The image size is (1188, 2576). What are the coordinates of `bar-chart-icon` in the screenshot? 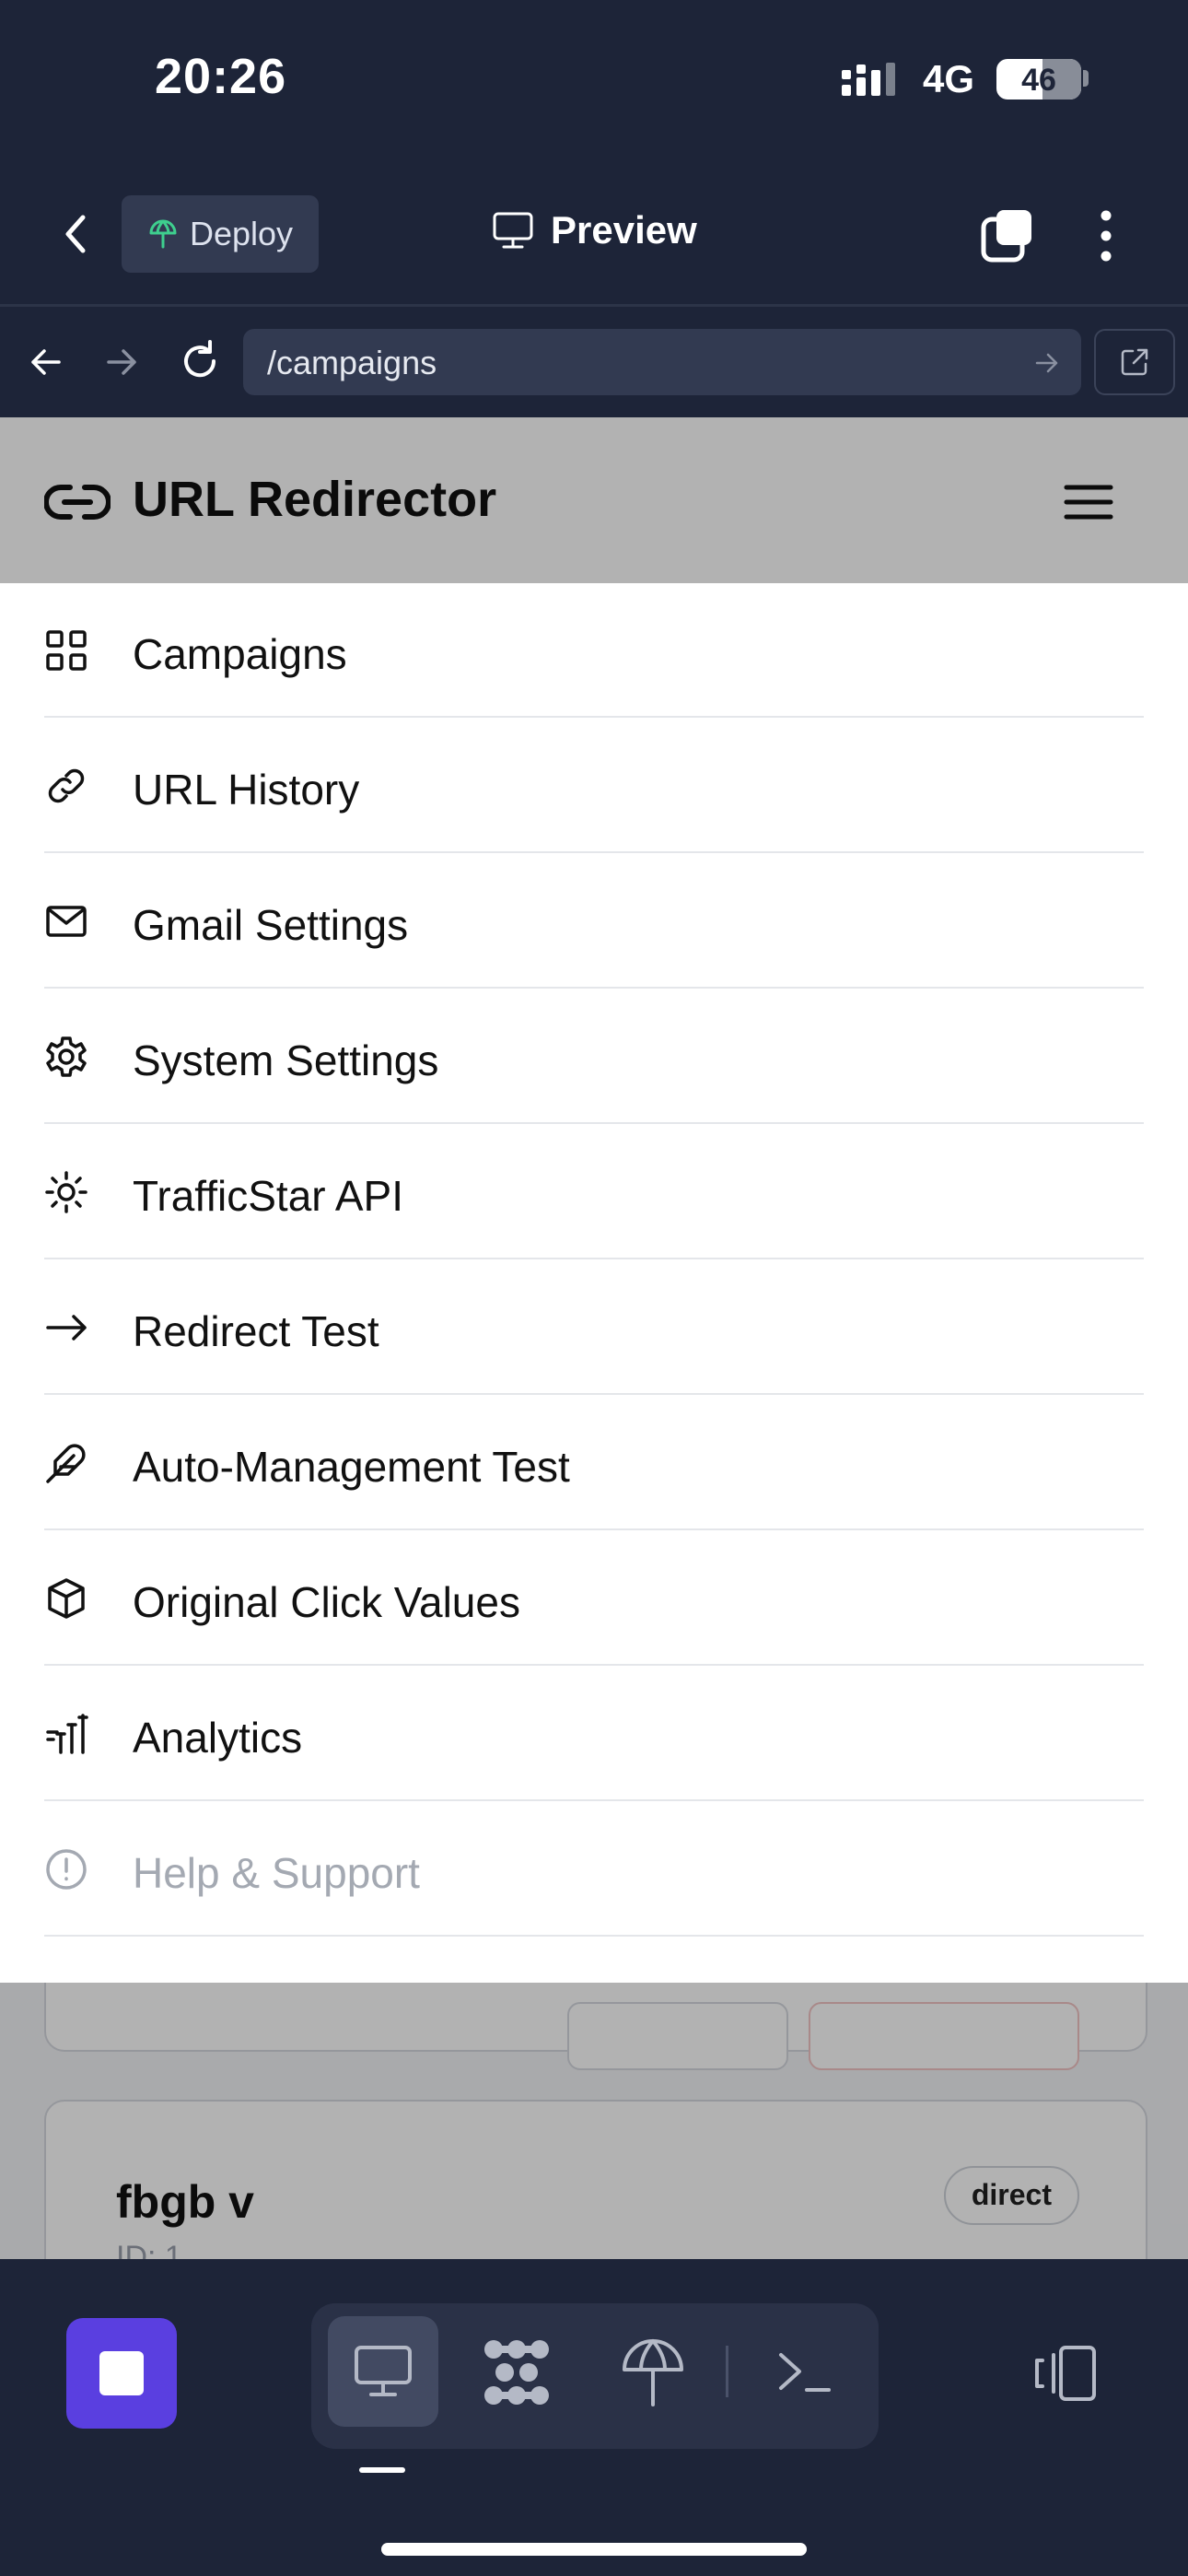 It's located at (66, 1734).